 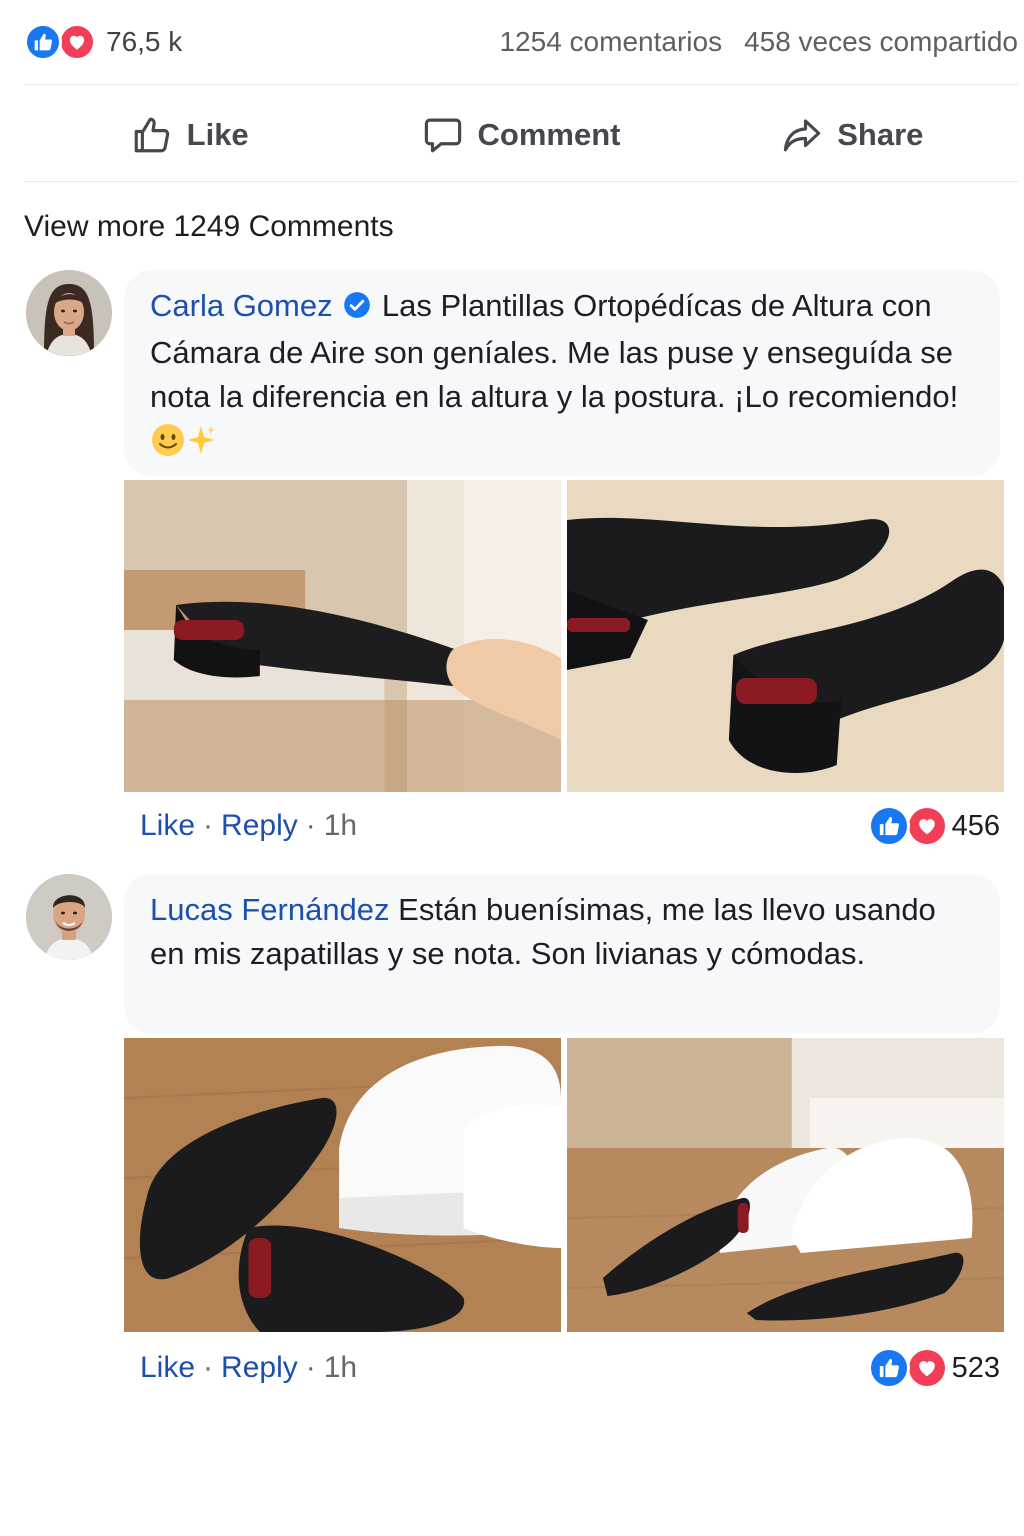 I want to click on comment-author-name: Lucas Fernández, so click(x=270, y=909).